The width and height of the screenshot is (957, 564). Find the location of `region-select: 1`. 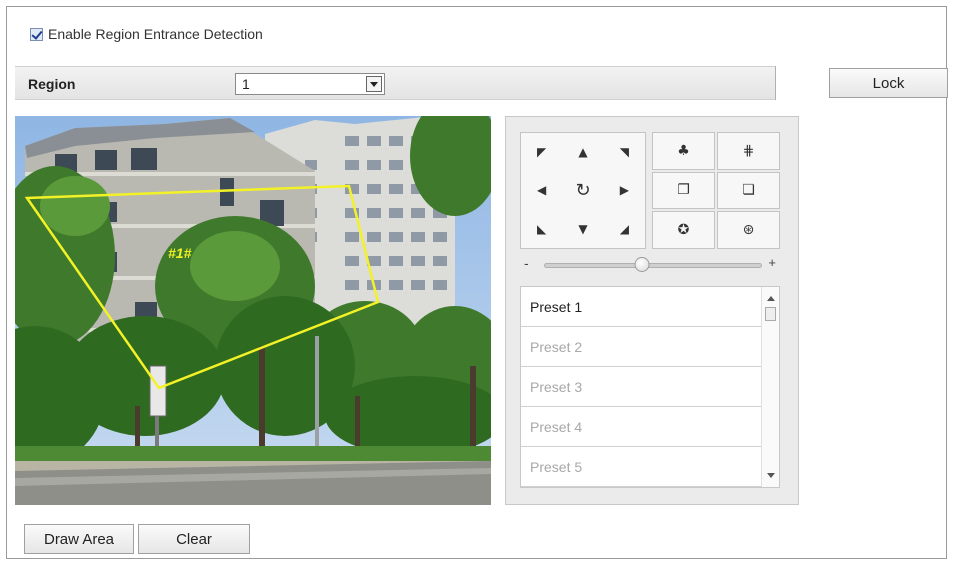

region-select: 1 is located at coordinates (310, 84).